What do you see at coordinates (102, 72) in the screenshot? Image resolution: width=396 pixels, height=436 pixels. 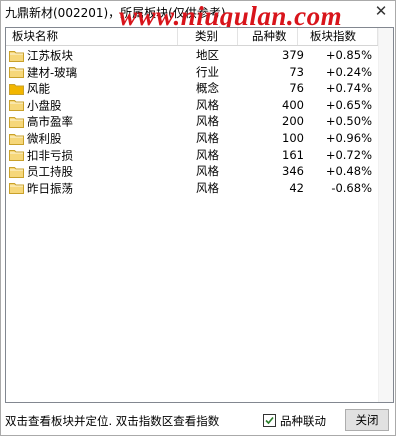 I see `cell-sector-name: 建材-玻璃` at bounding box center [102, 72].